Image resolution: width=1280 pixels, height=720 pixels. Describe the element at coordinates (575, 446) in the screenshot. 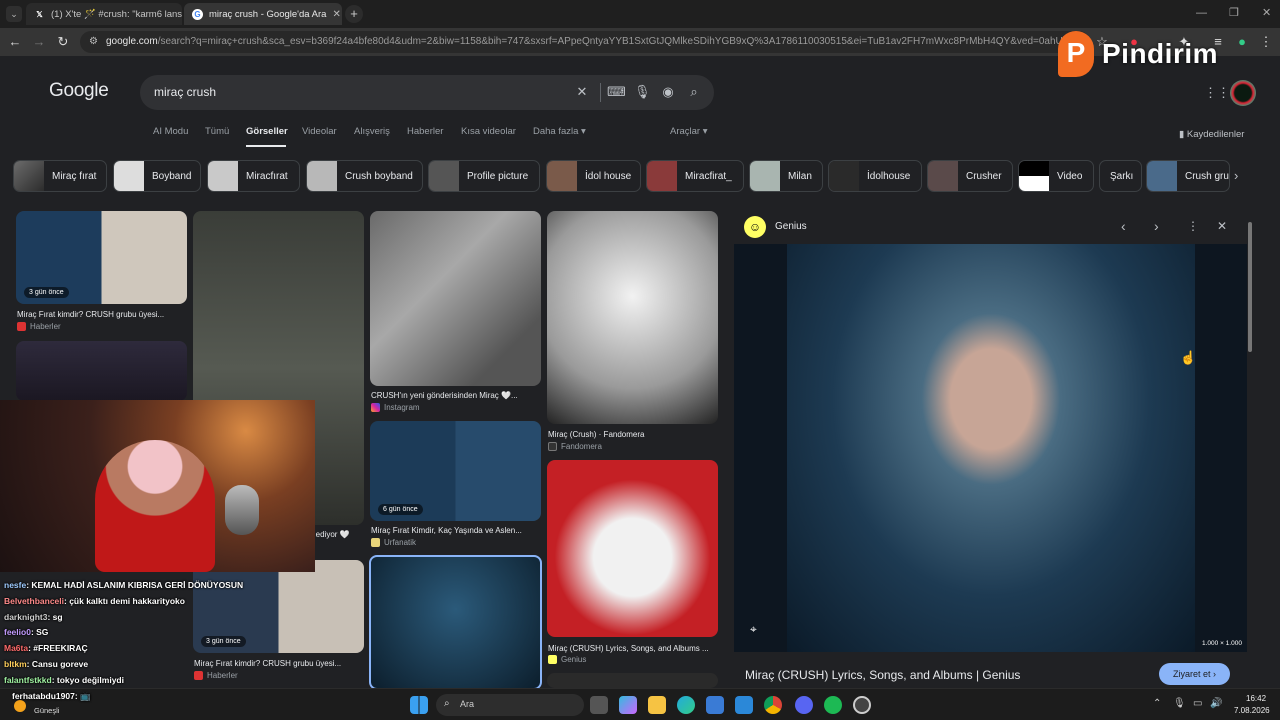

I see `result-source: Fandomera` at that location.